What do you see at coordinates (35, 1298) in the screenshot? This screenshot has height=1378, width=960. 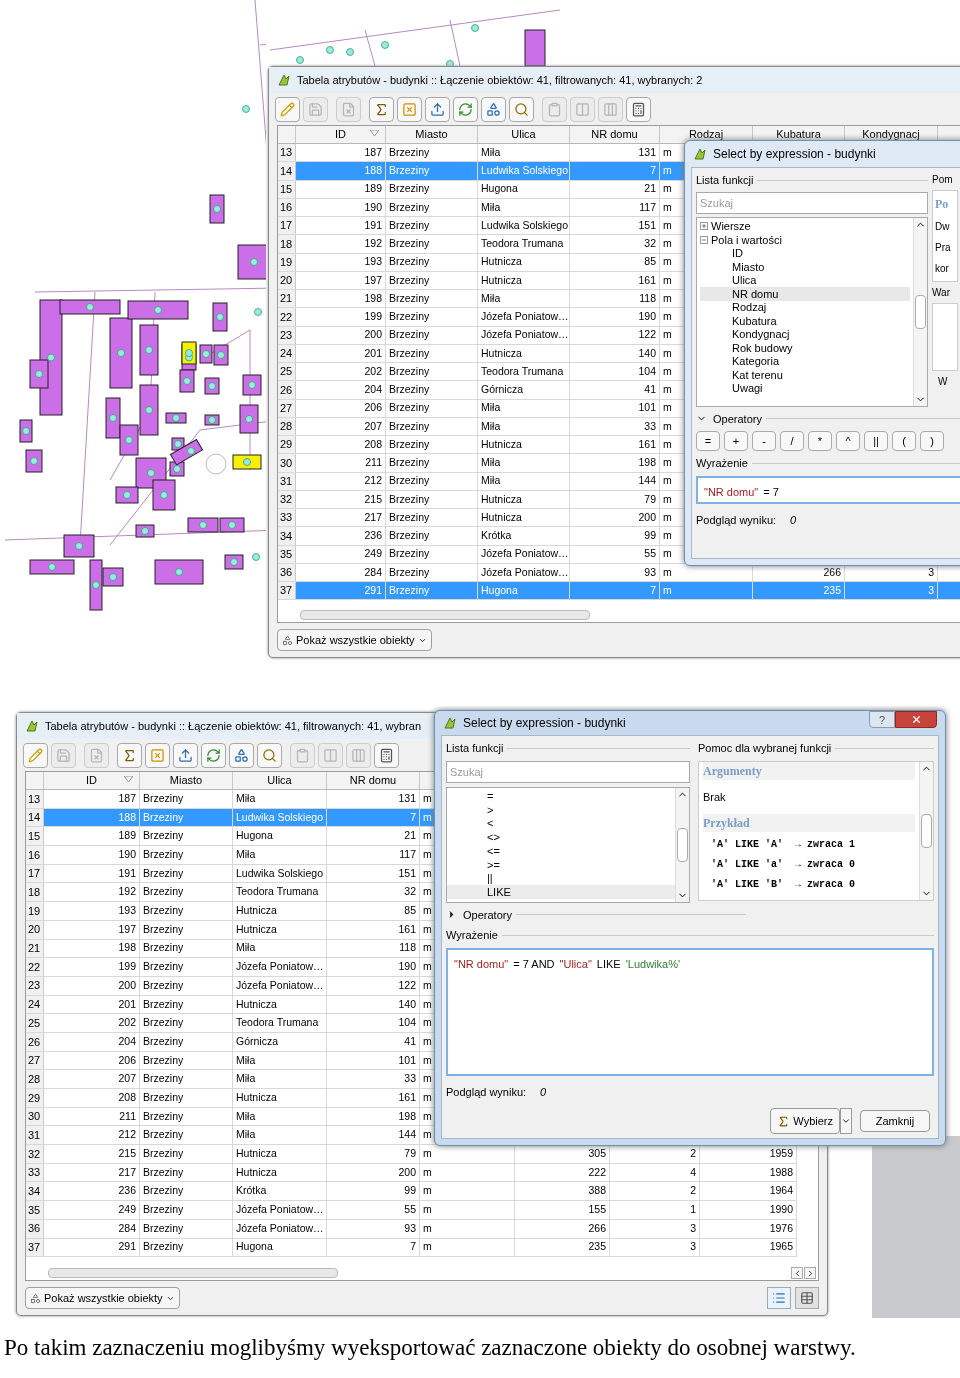 I see `shapes-icon` at bounding box center [35, 1298].